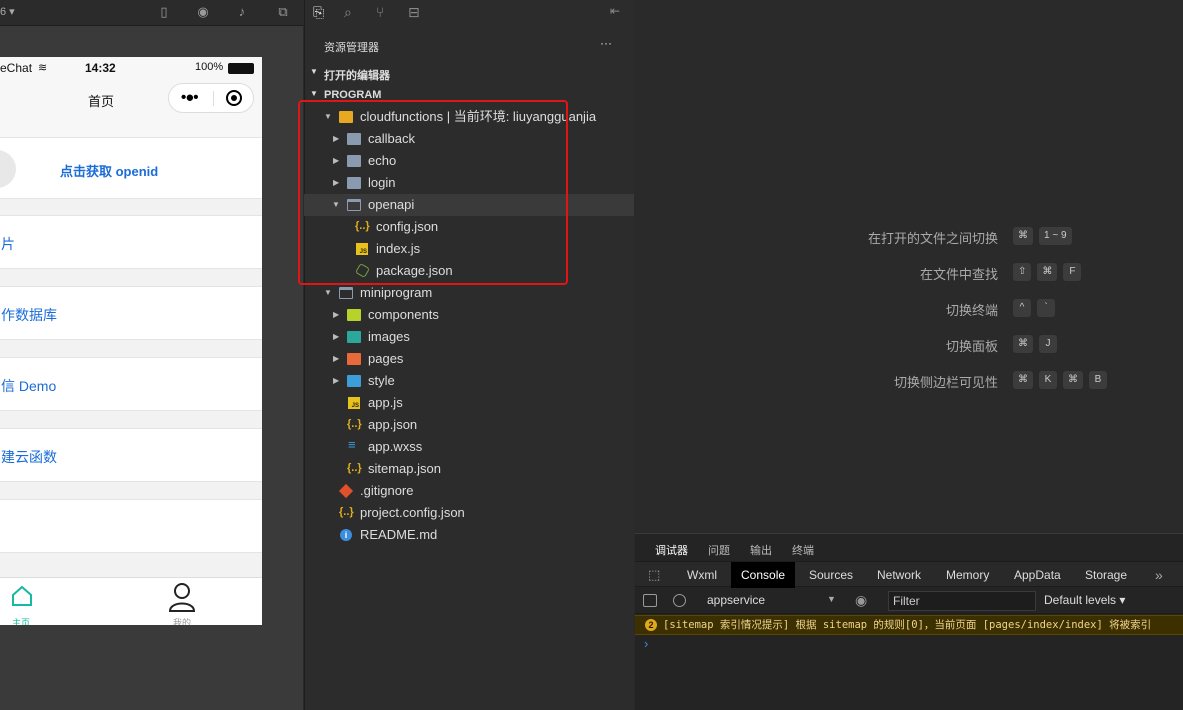 Image resolution: width=1183 pixels, height=710 pixels. Describe the element at coordinates (967, 575) in the screenshot. I see `tab-memory: Memory` at that location.